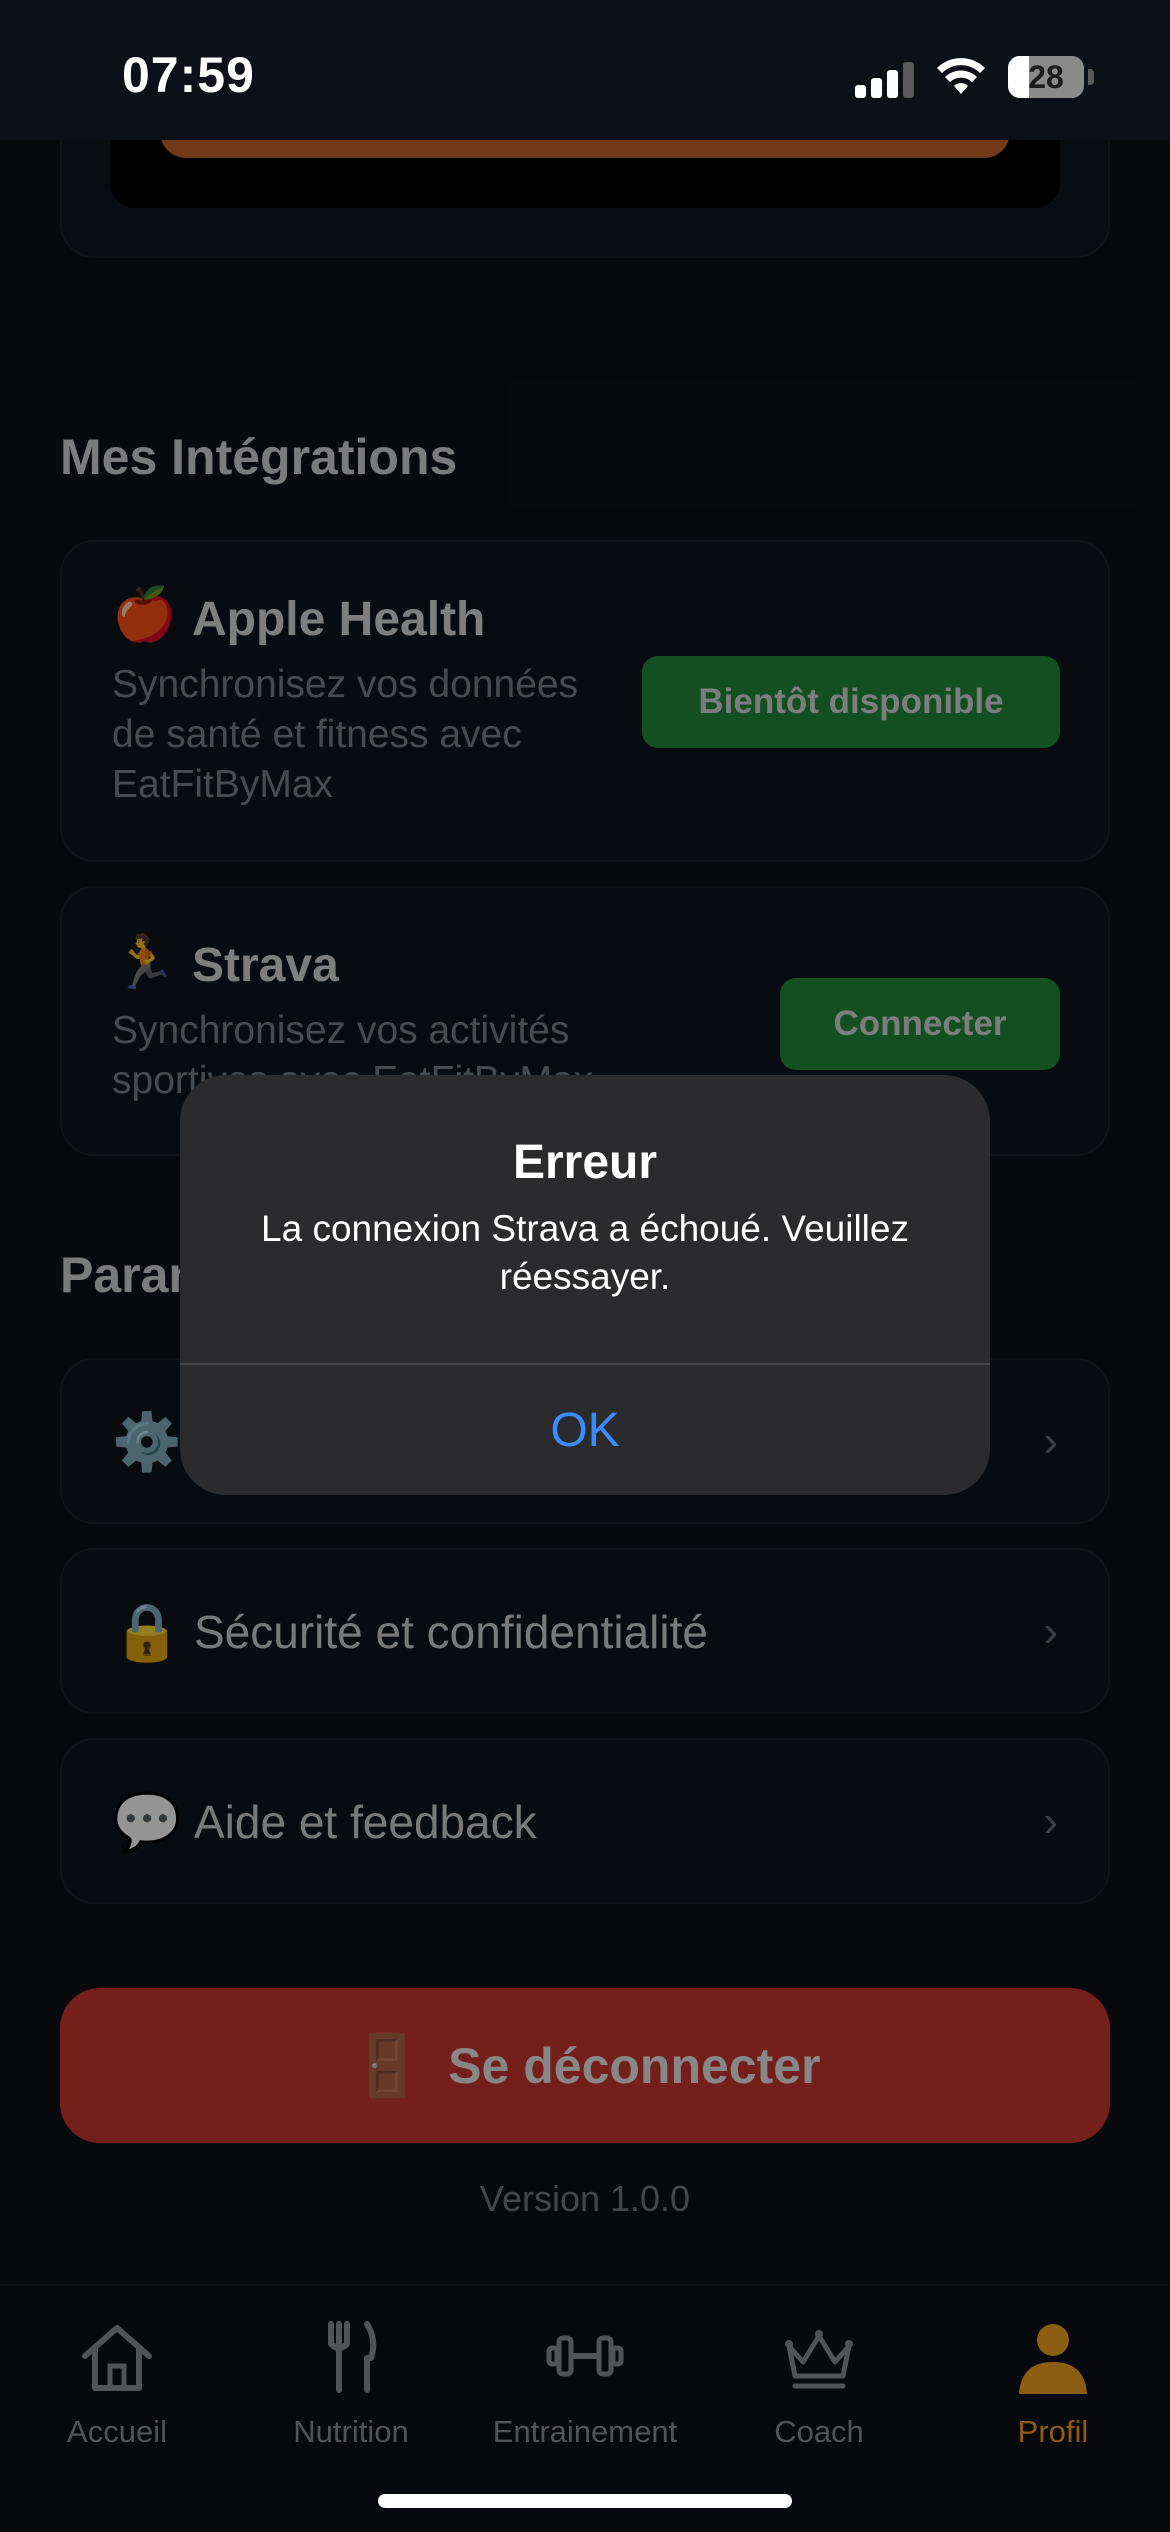 The image size is (1170, 2532). What do you see at coordinates (1091, 77) in the screenshot?
I see `battery-cap` at bounding box center [1091, 77].